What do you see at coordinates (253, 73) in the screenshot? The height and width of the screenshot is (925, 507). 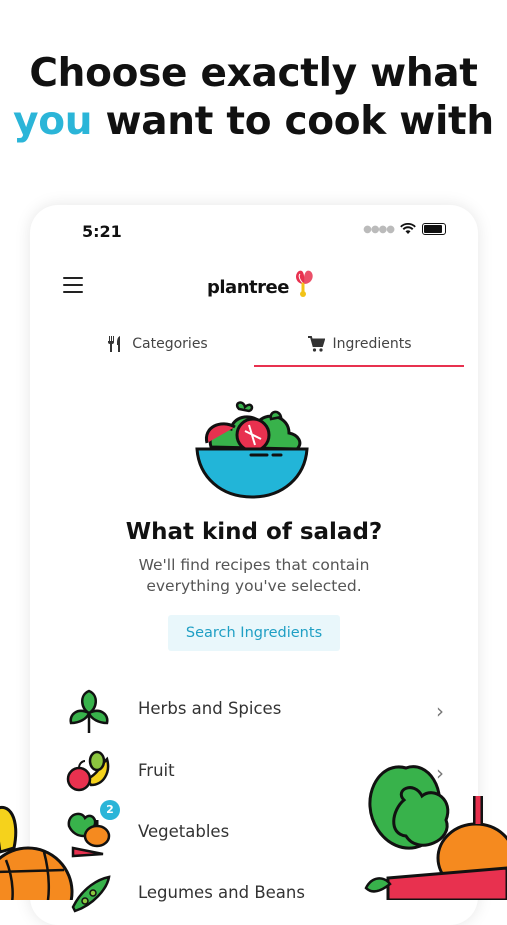 I see `headline-line-1: Choose exactly what` at bounding box center [253, 73].